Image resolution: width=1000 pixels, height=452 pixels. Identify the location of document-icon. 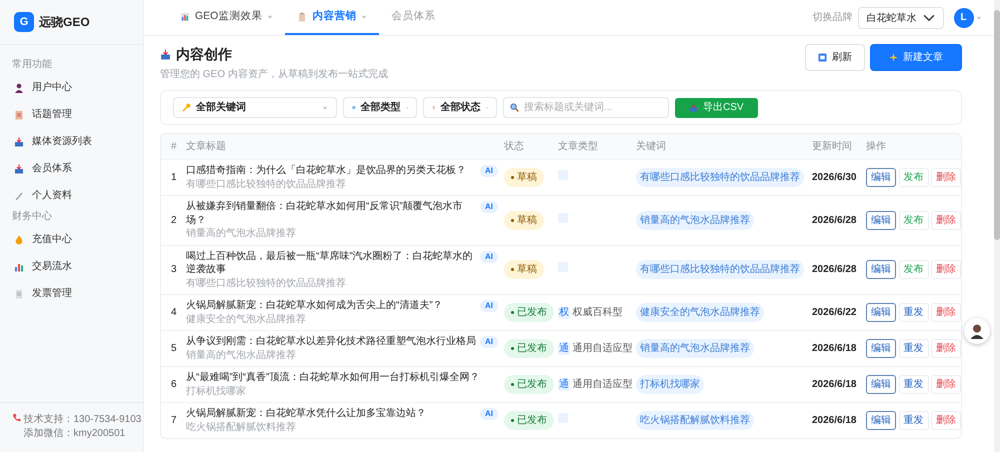
(19, 293).